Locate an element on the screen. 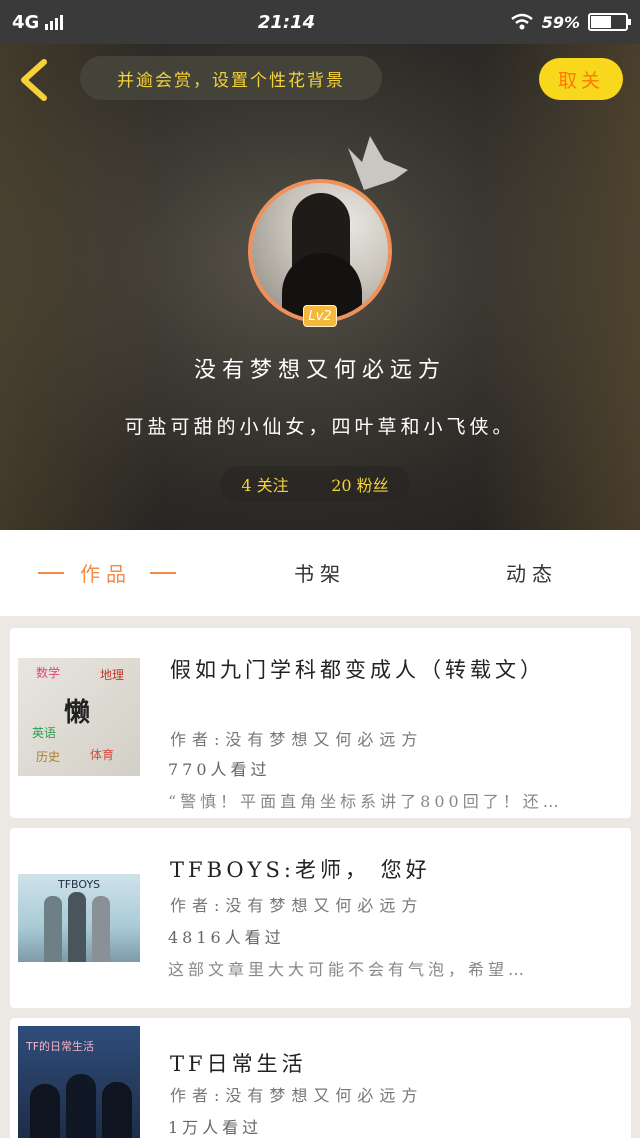  stats-pill: 4 关注 20 粉丝 is located at coordinates (315, 484).